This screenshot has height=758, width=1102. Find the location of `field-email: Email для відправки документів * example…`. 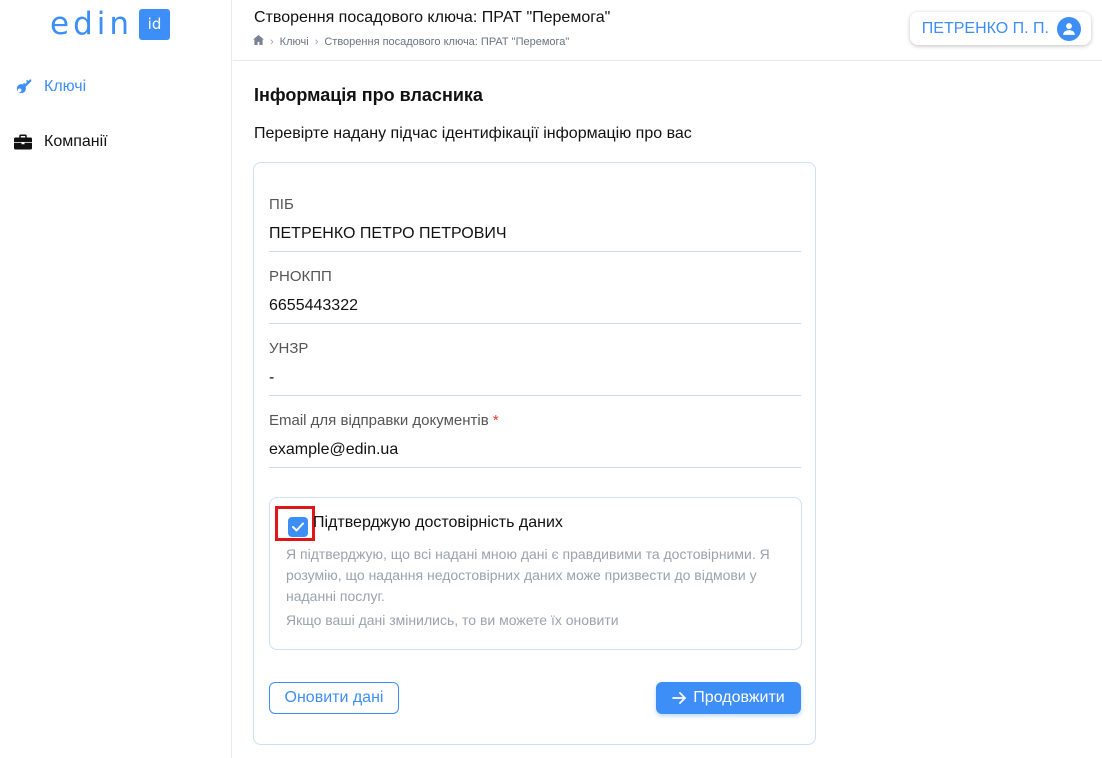

field-email: Email для відправки документів * example… is located at coordinates (535, 440).